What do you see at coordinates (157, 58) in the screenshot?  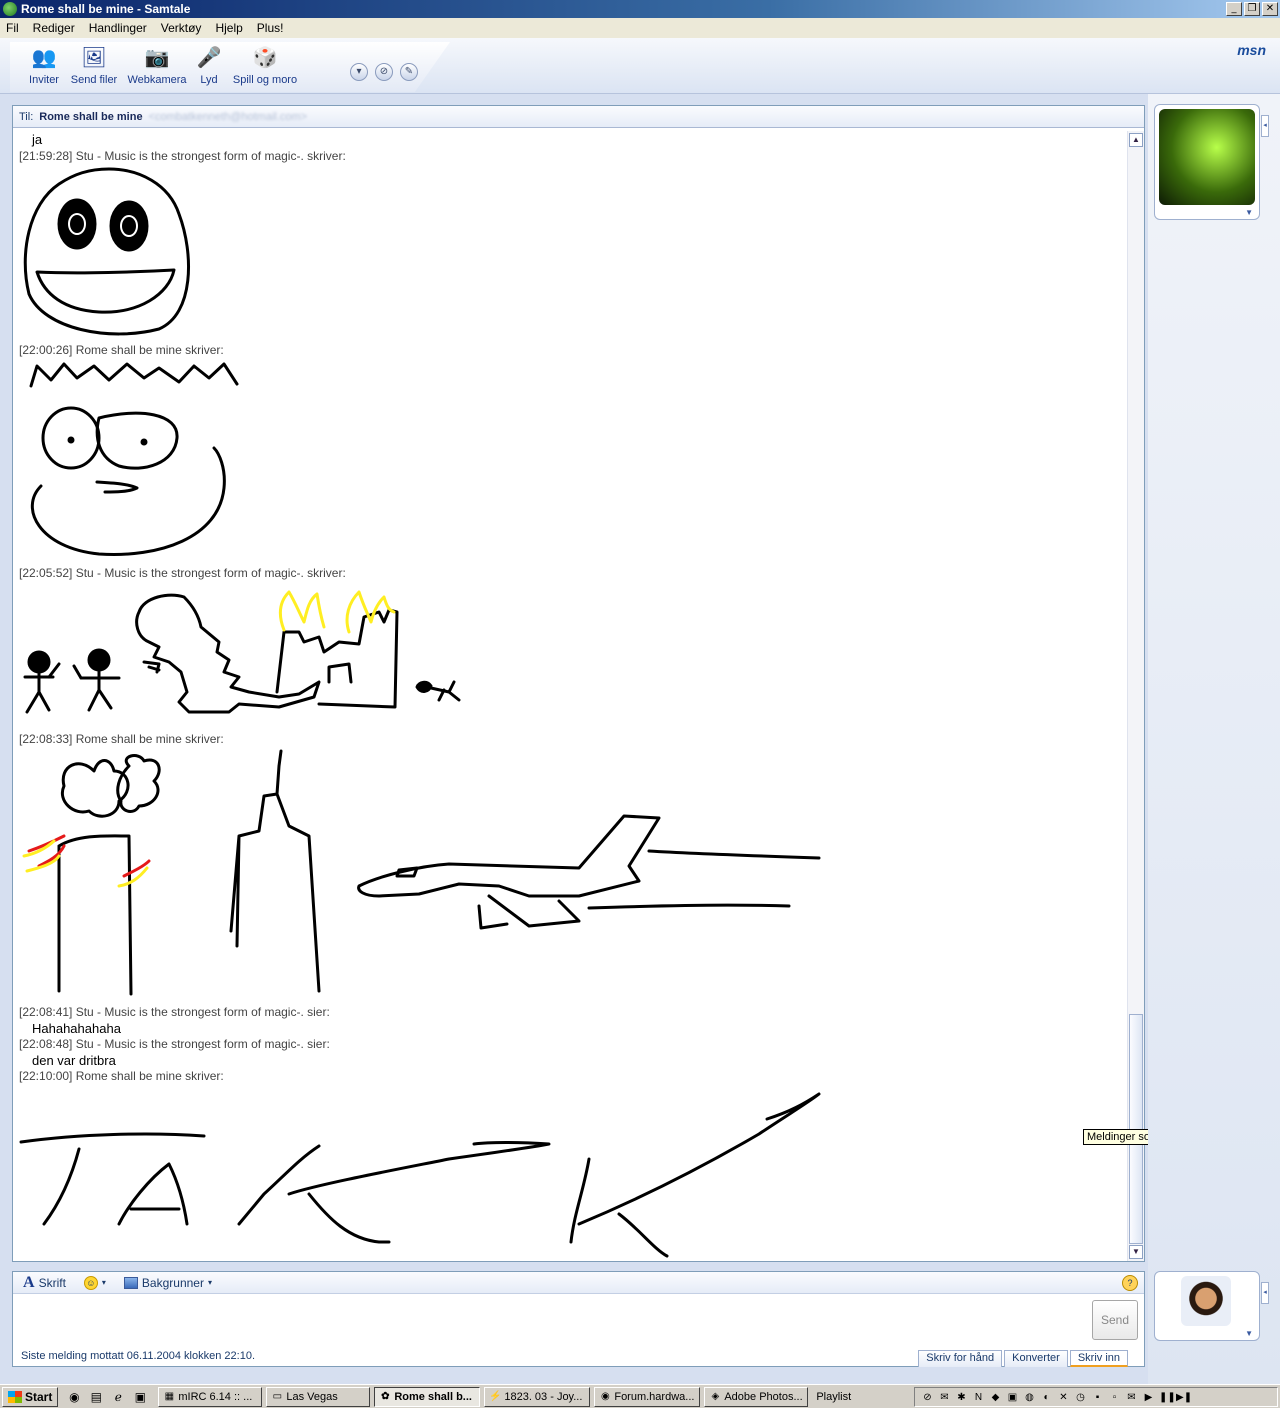 I see `webcam-icon: 📷` at bounding box center [157, 58].